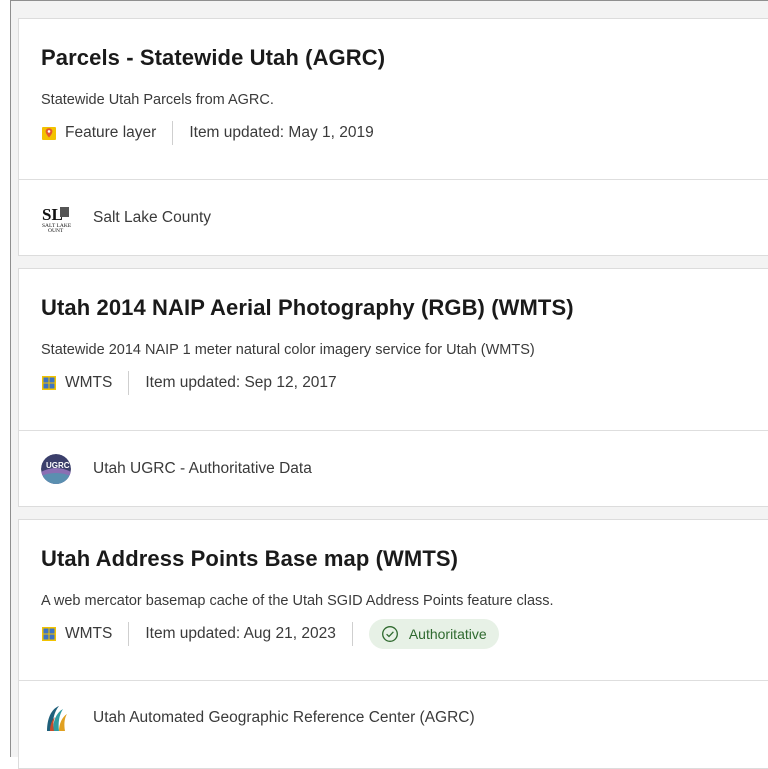 The height and width of the screenshot is (769, 768). I want to click on item-type: Feature layer, so click(111, 132).